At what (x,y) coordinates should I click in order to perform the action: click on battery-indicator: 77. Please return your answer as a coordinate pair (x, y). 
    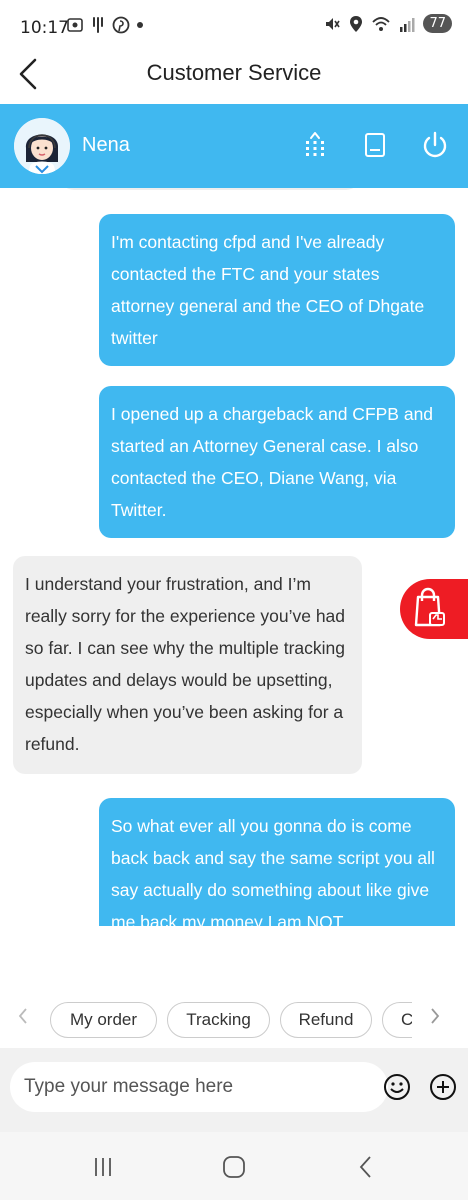
    Looking at the image, I should click on (437, 23).